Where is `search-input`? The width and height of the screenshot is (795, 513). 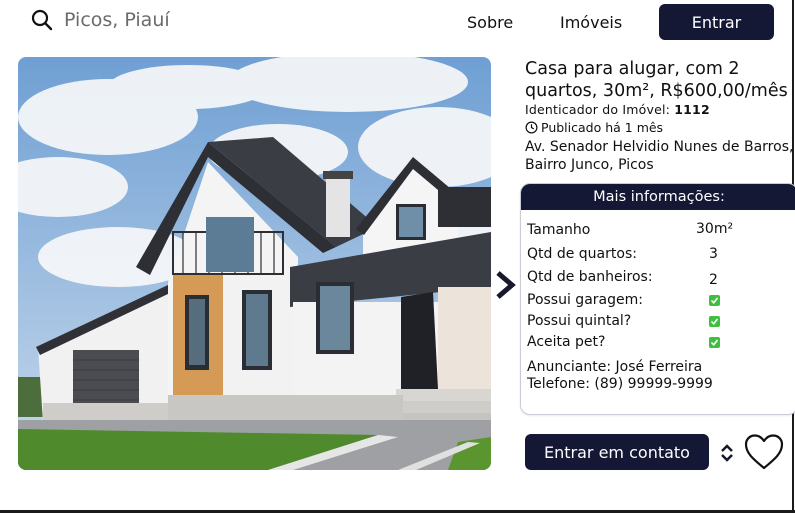
search-input is located at coordinates (214, 20).